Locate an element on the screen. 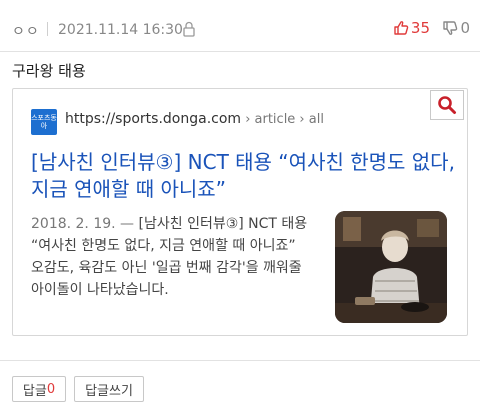  upvote-button: 35 is located at coordinates (411, 28).